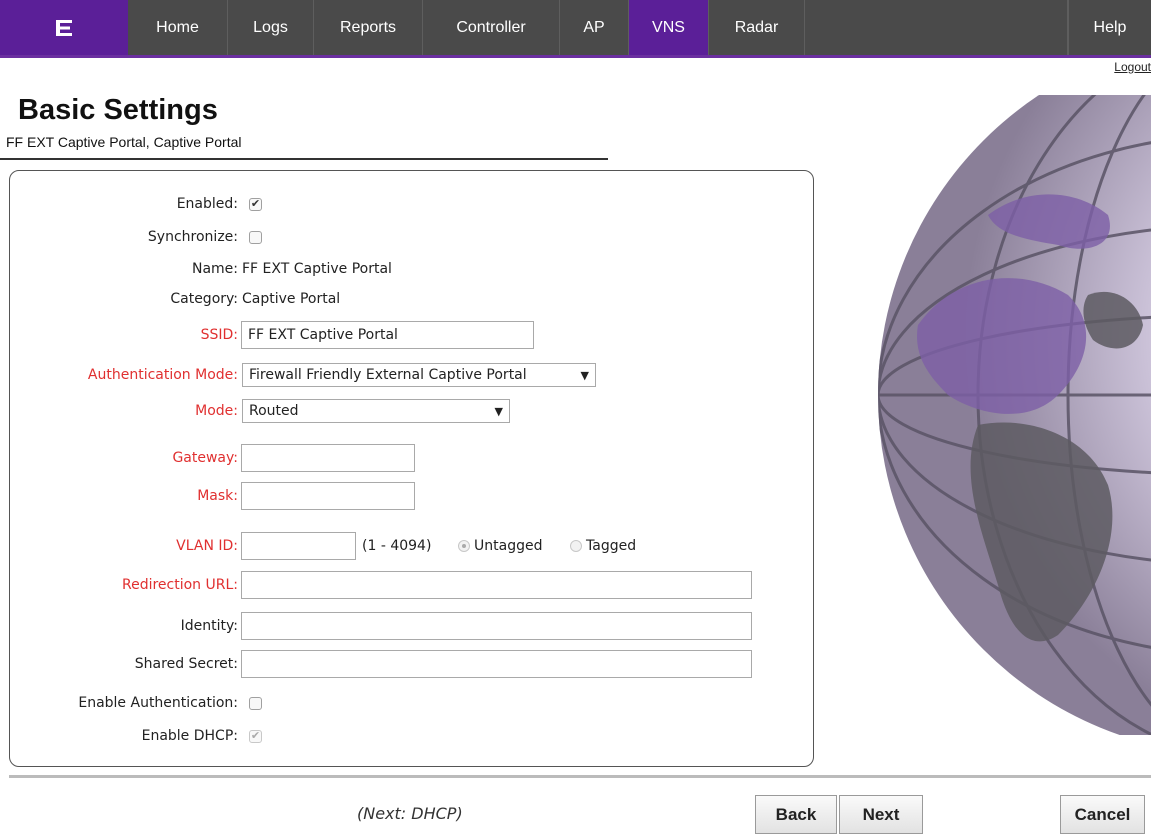 Image resolution: width=1151 pixels, height=834 pixels. I want to click on ssid-label: SSID:, so click(219, 335).